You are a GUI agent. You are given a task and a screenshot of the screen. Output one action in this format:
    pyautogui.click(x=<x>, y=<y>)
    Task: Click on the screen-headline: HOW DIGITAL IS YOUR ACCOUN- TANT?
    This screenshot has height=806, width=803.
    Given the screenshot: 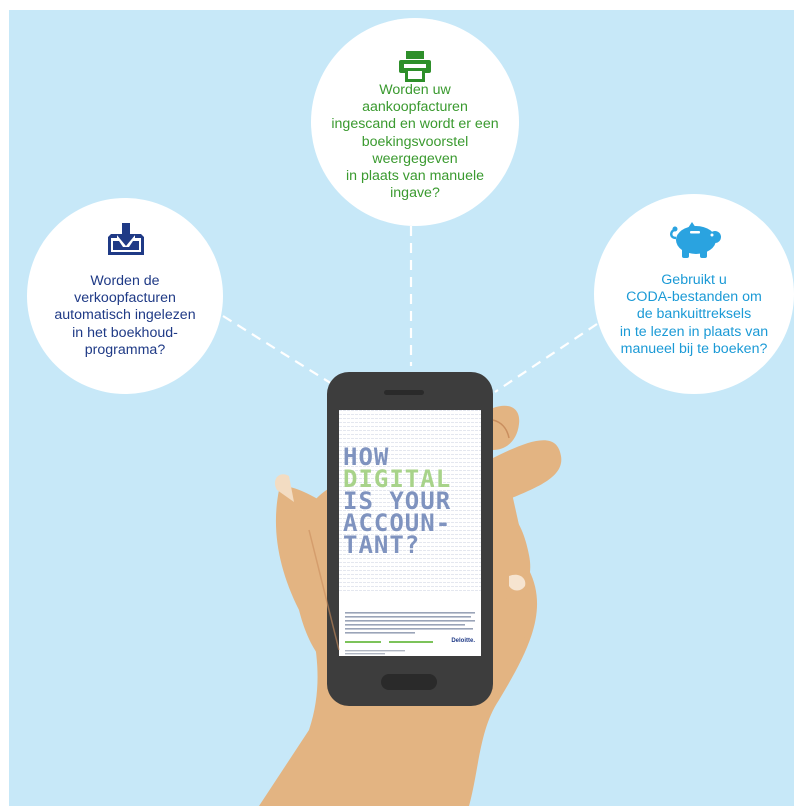 What is the action you would take?
    pyautogui.click(x=397, y=502)
    